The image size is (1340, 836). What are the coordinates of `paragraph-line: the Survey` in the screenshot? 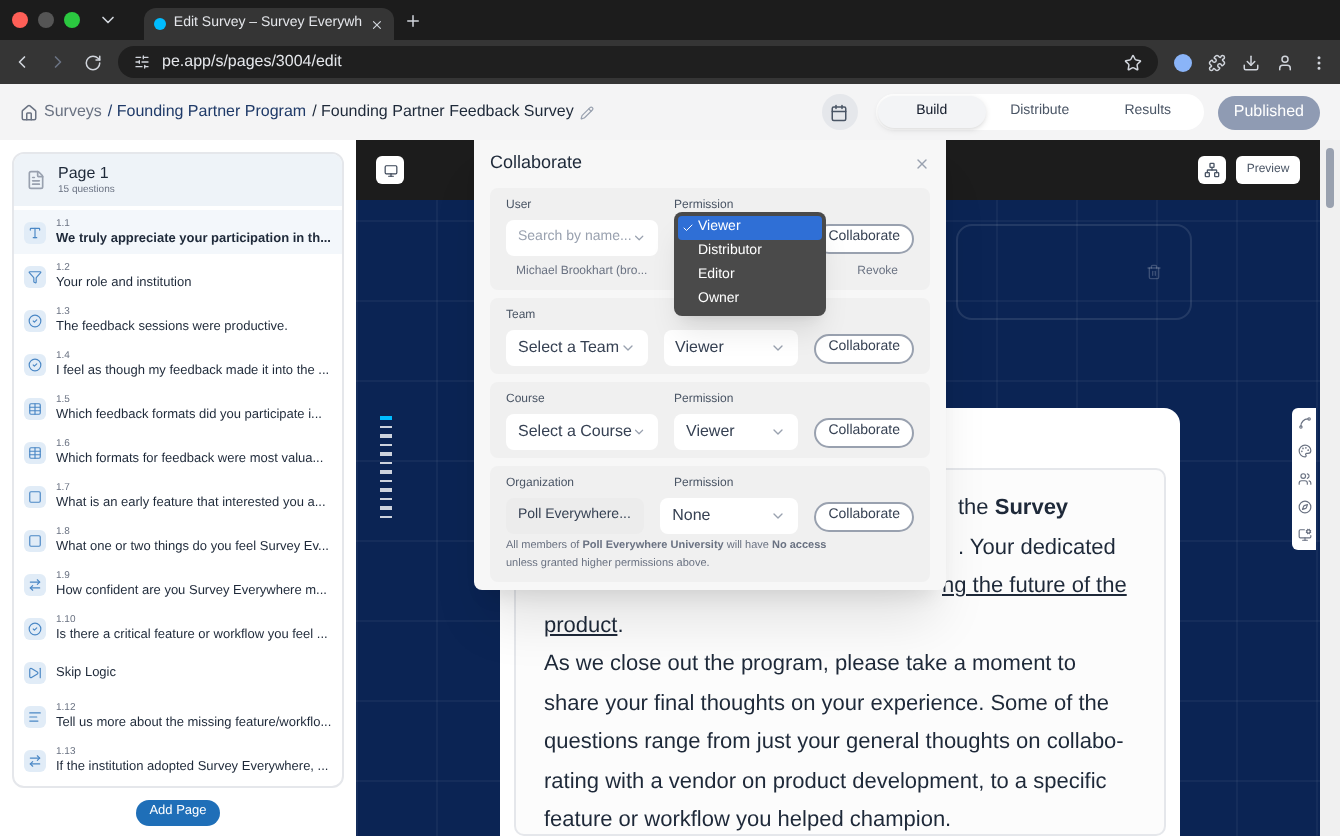 It's located at (1013, 509).